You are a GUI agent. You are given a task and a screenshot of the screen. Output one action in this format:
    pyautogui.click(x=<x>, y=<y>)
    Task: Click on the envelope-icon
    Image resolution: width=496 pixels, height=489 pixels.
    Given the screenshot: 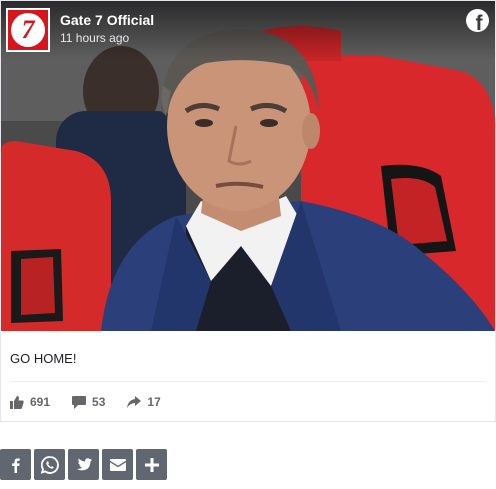 What is the action you would take?
    pyautogui.click(x=117, y=464)
    